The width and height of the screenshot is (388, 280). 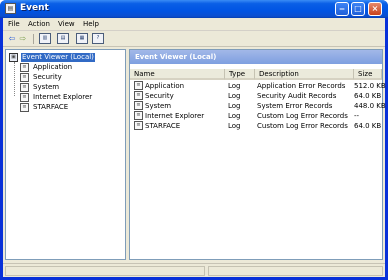 What do you see at coordinates (194, 9) in the screenshot?
I see `title-bar: ▤ Event ‒ □ ×` at bounding box center [194, 9].